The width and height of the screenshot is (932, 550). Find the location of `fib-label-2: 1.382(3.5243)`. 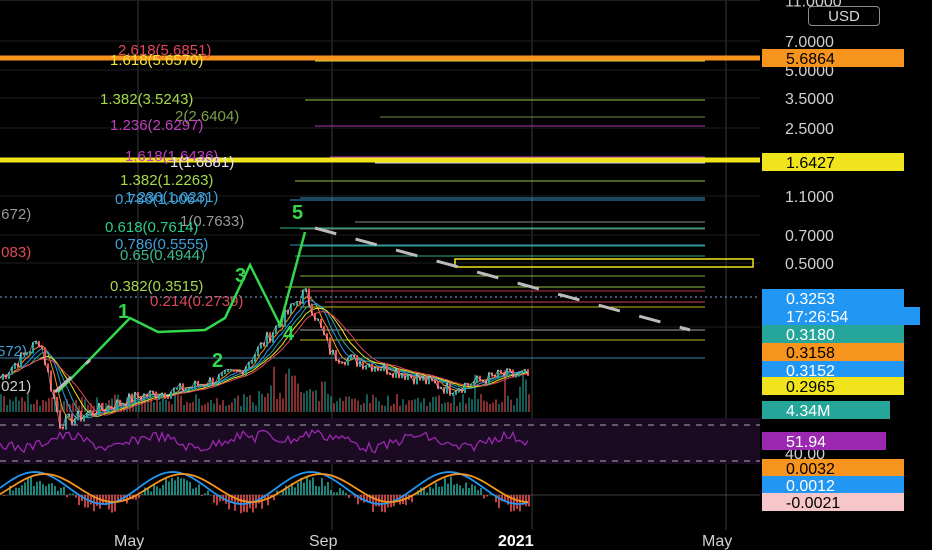

fib-label-2: 1.382(3.5243) is located at coordinates (146, 99).